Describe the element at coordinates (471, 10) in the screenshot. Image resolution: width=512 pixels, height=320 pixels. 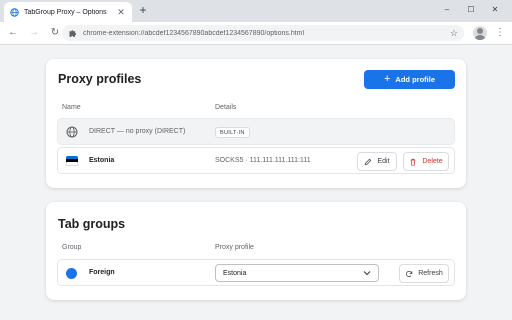
I see `maximize-icon: ☐` at that location.